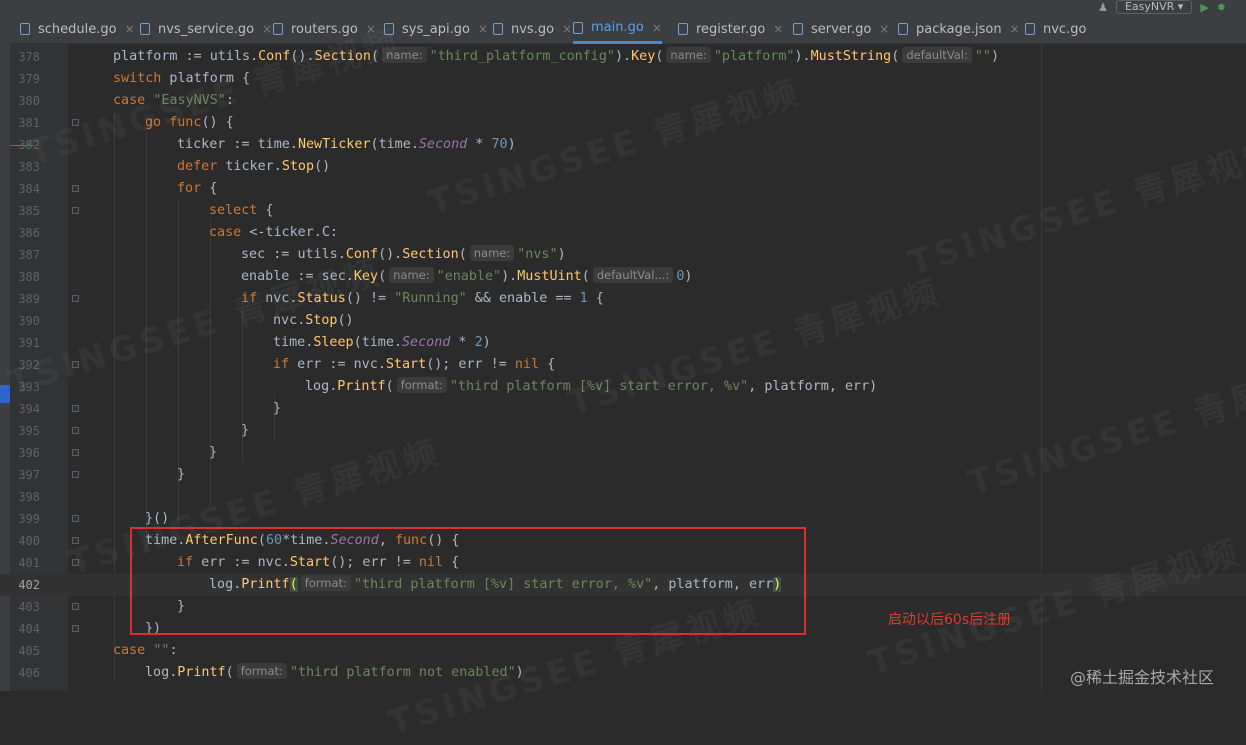  What do you see at coordinates (313, 320) in the screenshot?
I see `code-text: nvc.Stop()` at bounding box center [313, 320].